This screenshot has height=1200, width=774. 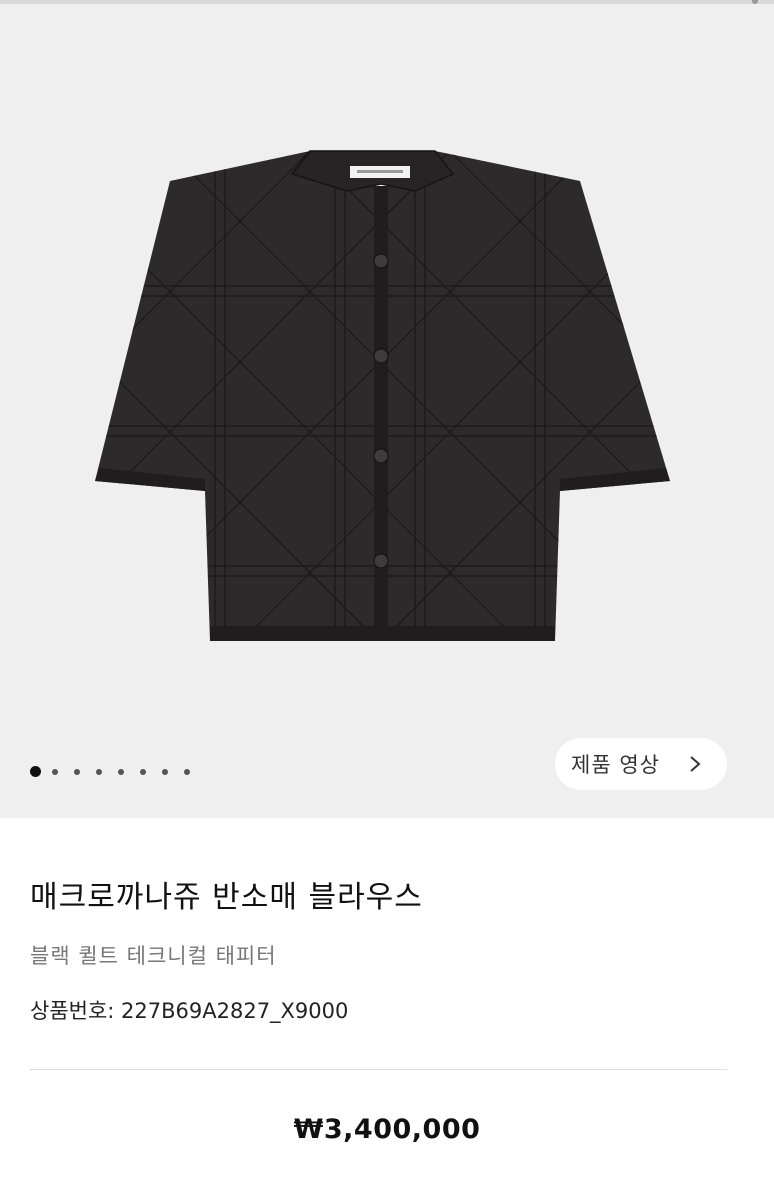 I want to click on product-video-button: 제품 영상, so click(x=641, y=764).